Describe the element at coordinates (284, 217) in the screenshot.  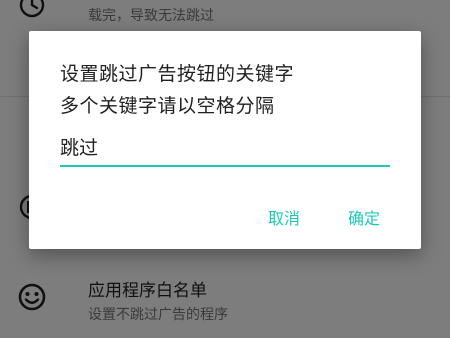
I see `cancel-button: 取消` at that location.